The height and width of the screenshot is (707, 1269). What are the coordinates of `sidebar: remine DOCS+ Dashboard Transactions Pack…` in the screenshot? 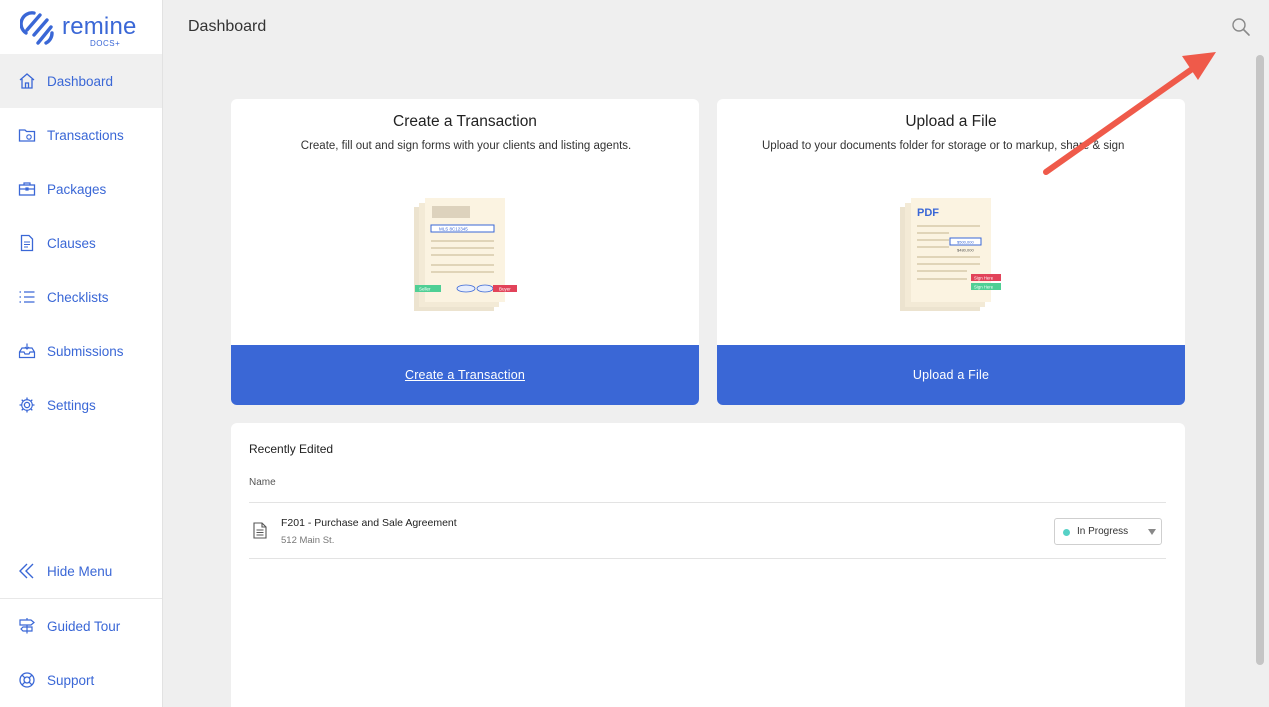 It's located at (81, 353).